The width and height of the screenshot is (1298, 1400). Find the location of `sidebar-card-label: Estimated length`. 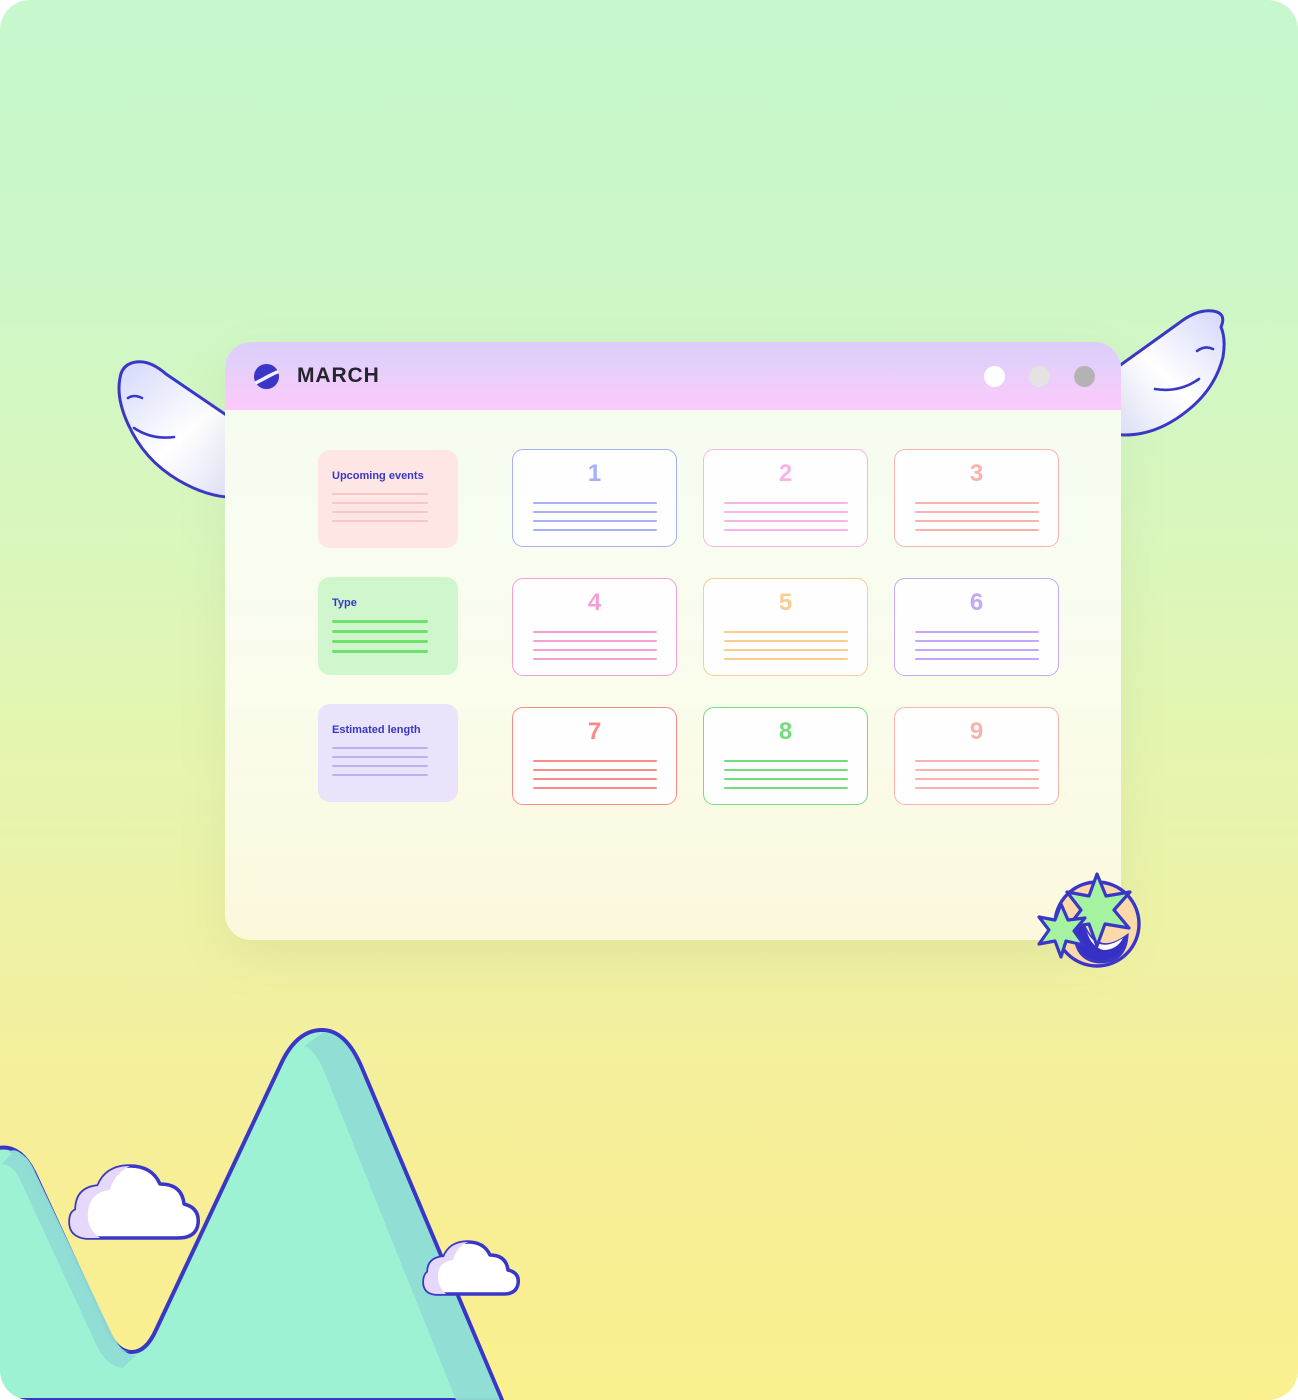

sidebar-card-label: Estimated length is located at coordinates (376, 730).